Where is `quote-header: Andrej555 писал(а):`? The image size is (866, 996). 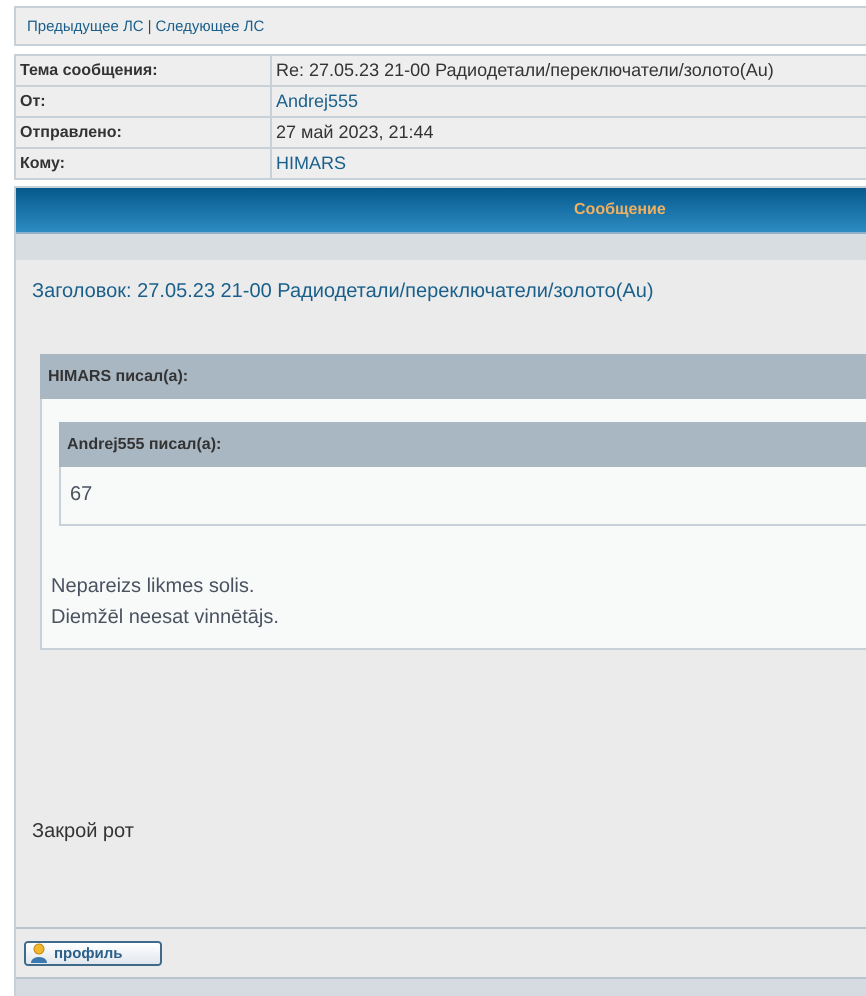 quote-header: Andrej555 писал(а): is located at coordinates (462, 444).